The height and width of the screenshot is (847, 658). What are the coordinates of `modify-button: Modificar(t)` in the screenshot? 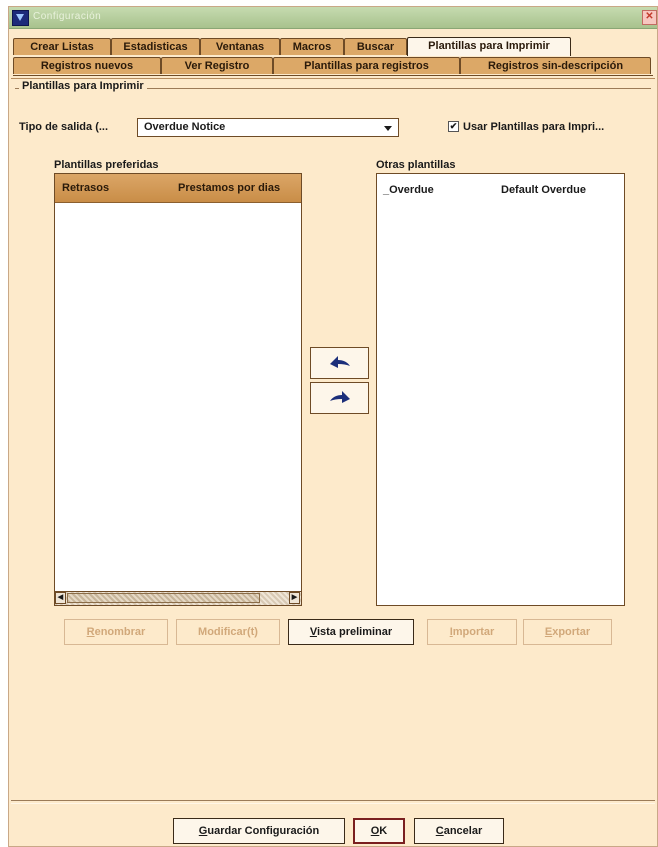 It's located at (228, 632).